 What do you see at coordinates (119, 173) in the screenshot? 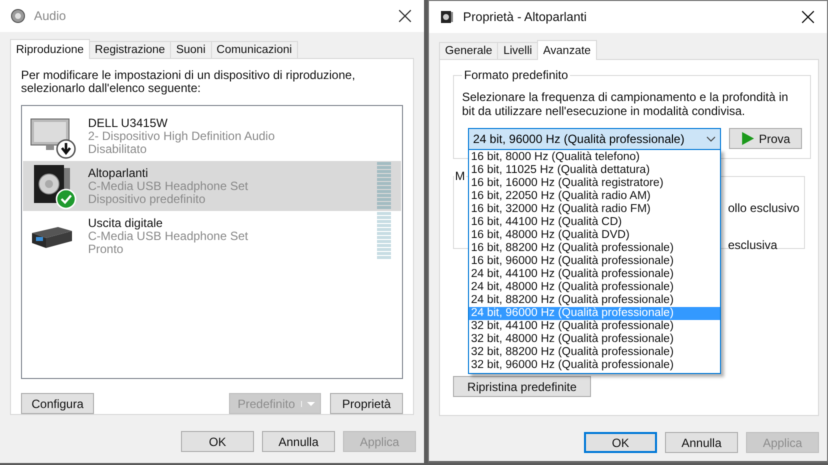
I see `device-name: Altoparlanti` at bounding box center [119, 173].